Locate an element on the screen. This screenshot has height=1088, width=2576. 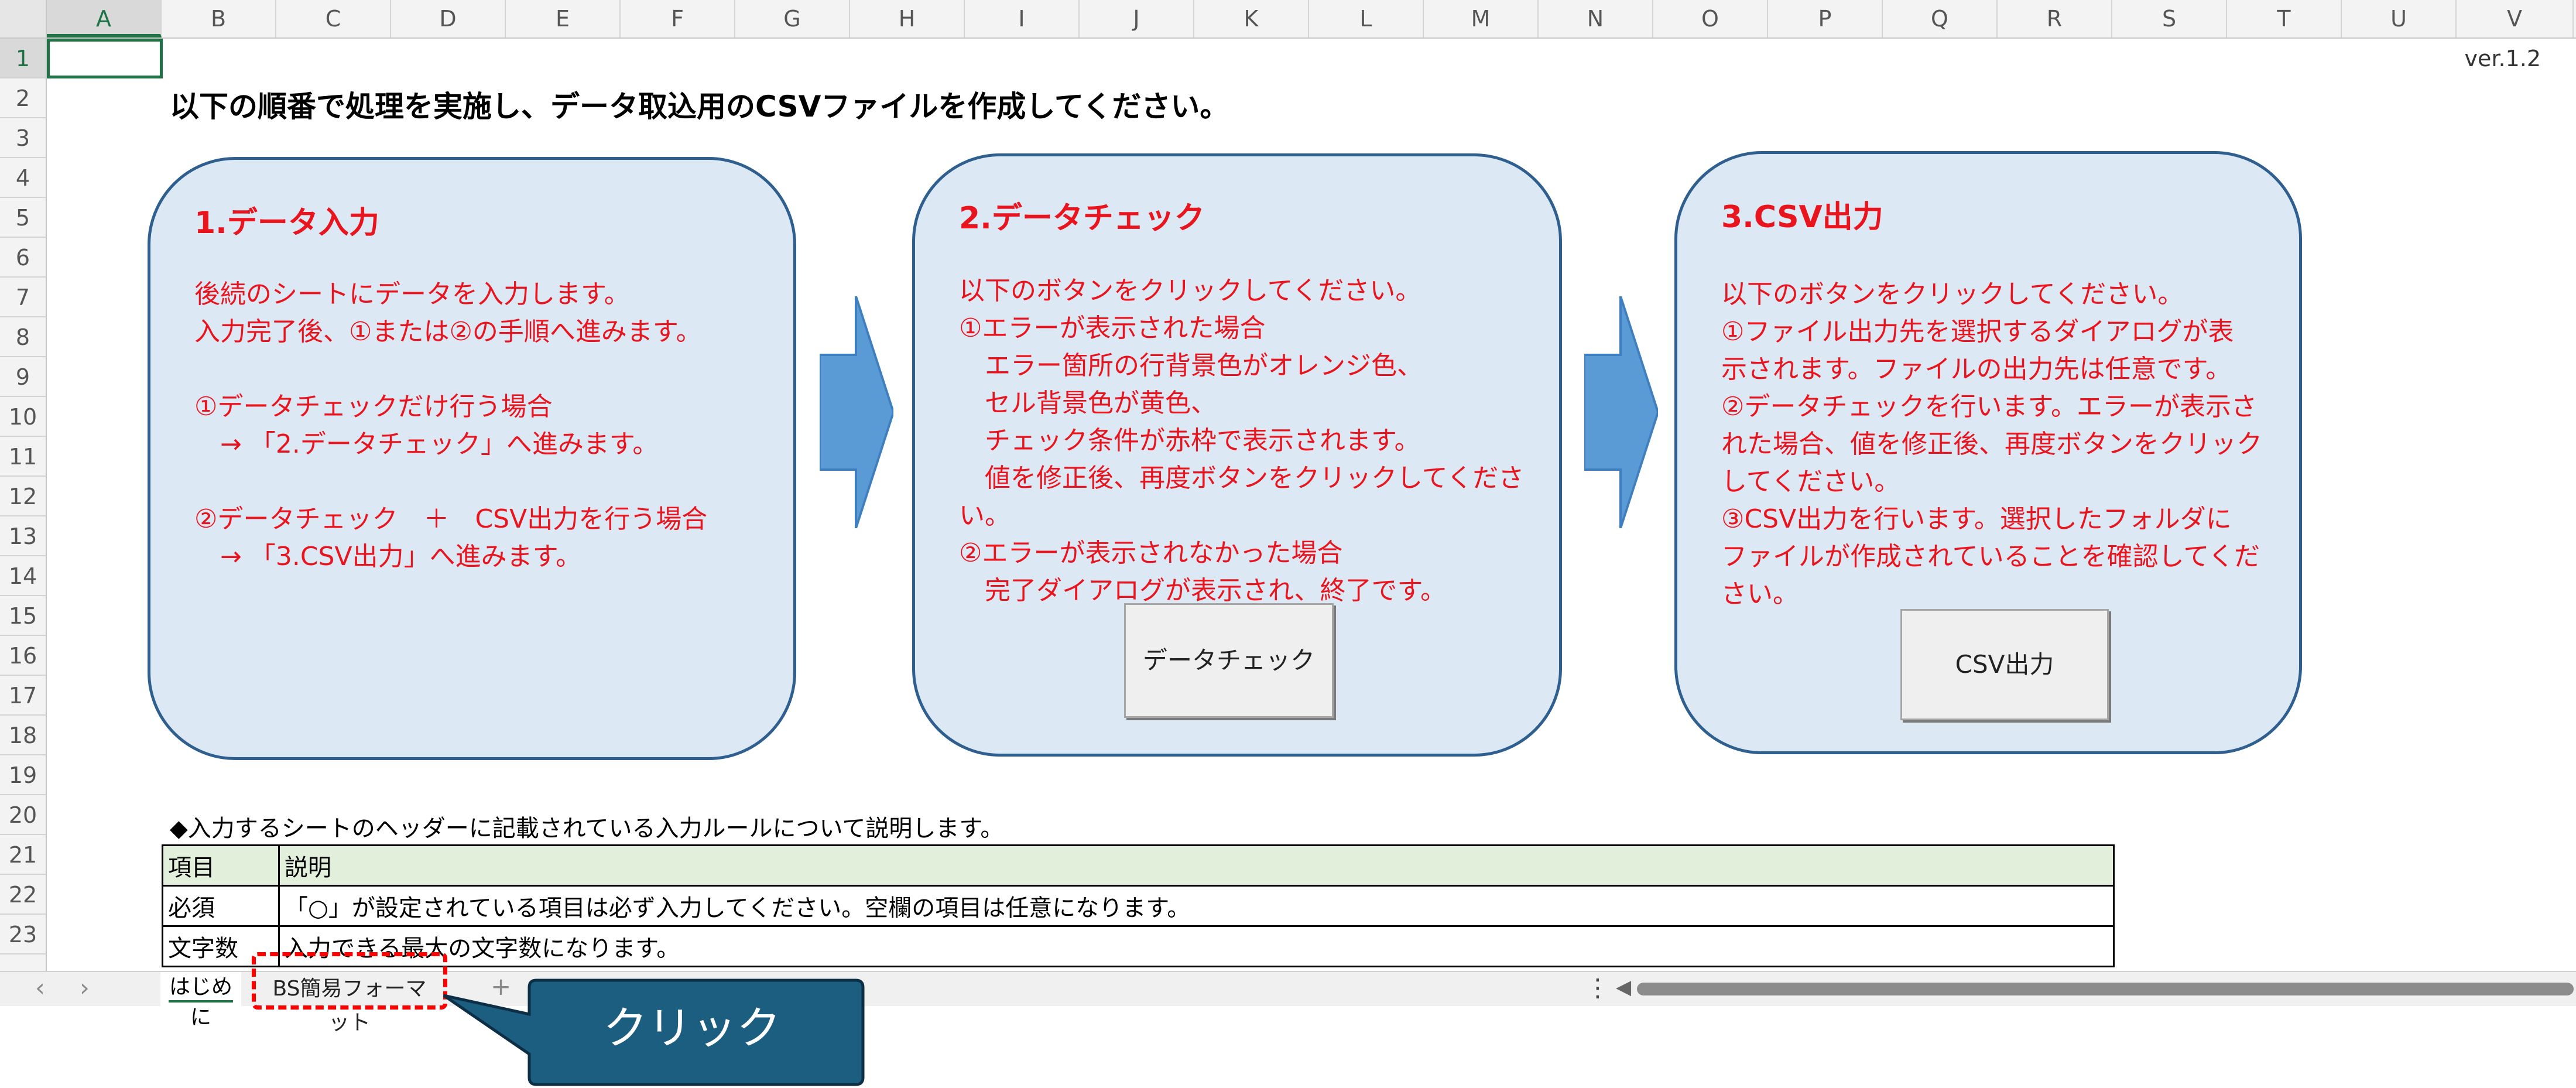
csv-output-button: CSV出力 is located at coordinates (2004, 664).